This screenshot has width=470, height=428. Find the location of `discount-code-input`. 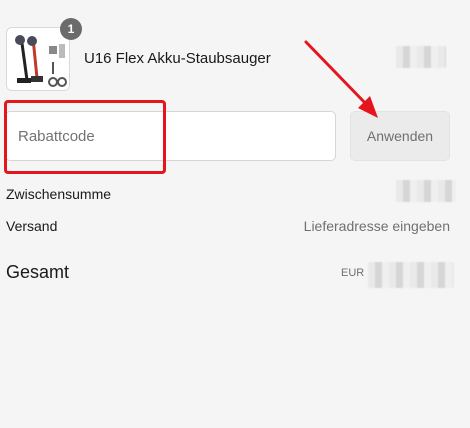

discount-code-input is located at coordinates (170, 136).